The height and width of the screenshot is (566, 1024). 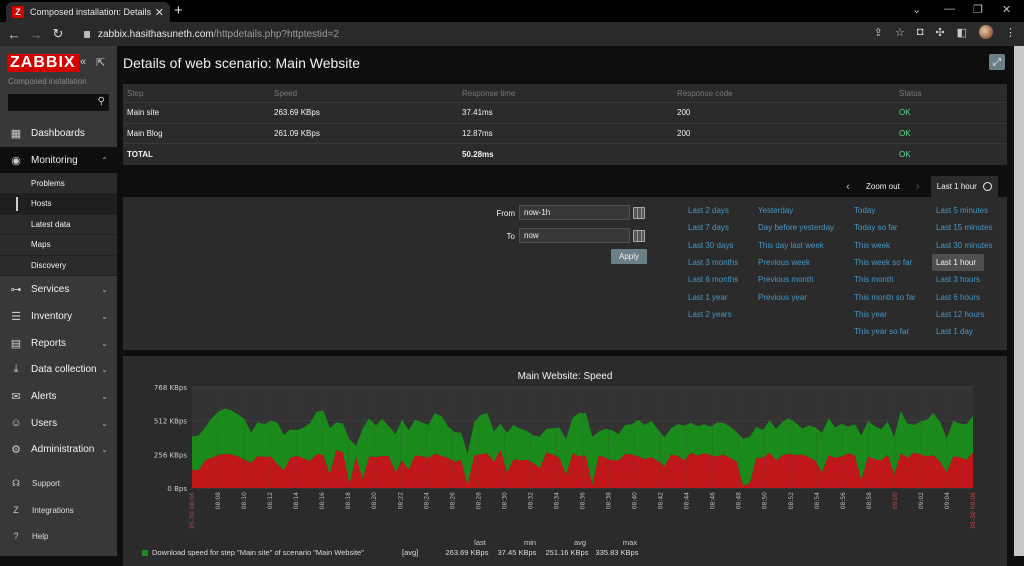 What do you see at coordinates (978, 9) in the screenshot?
I see `maximize-icon: ❐` at bounding box center [978, 9].